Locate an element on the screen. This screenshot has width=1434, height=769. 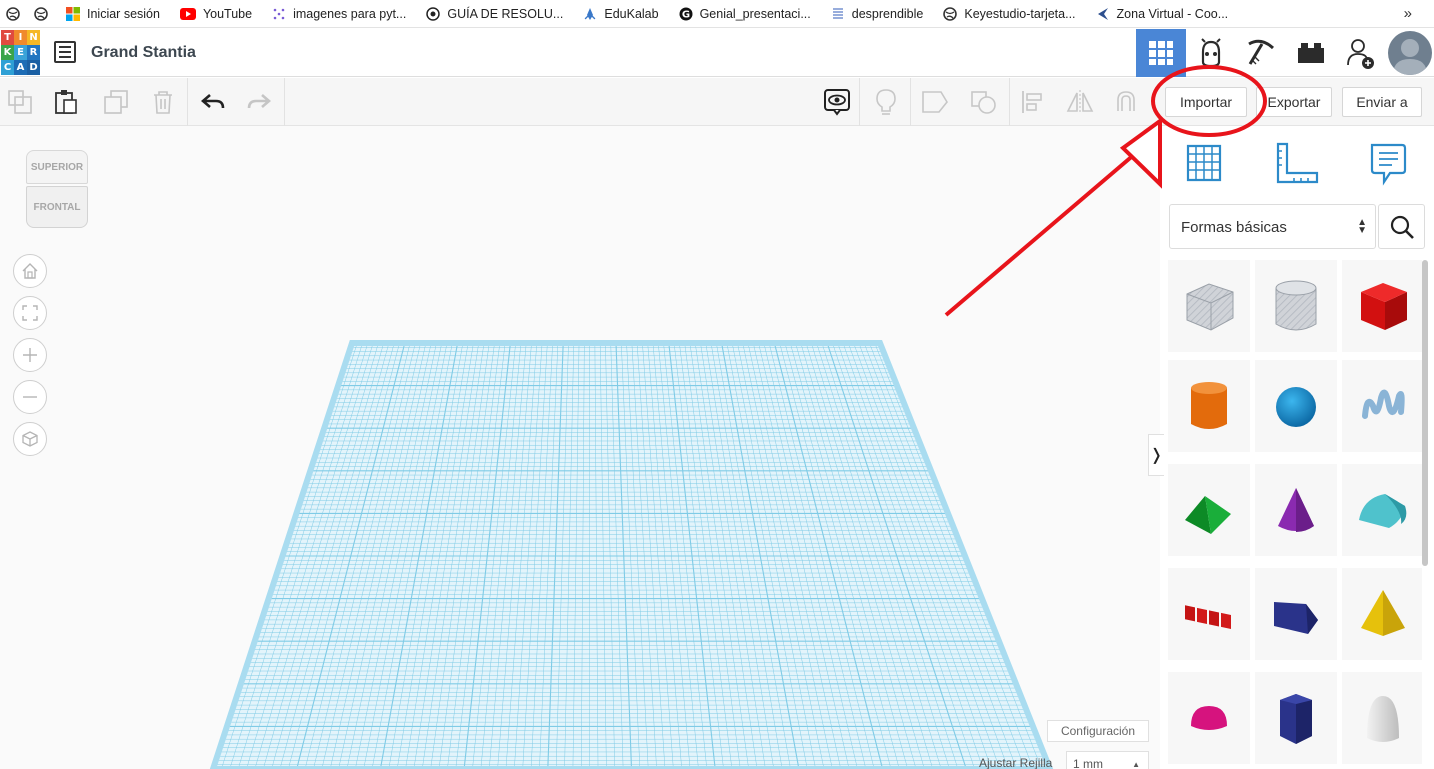
user-avatar is located at coordinates (1410, 53).